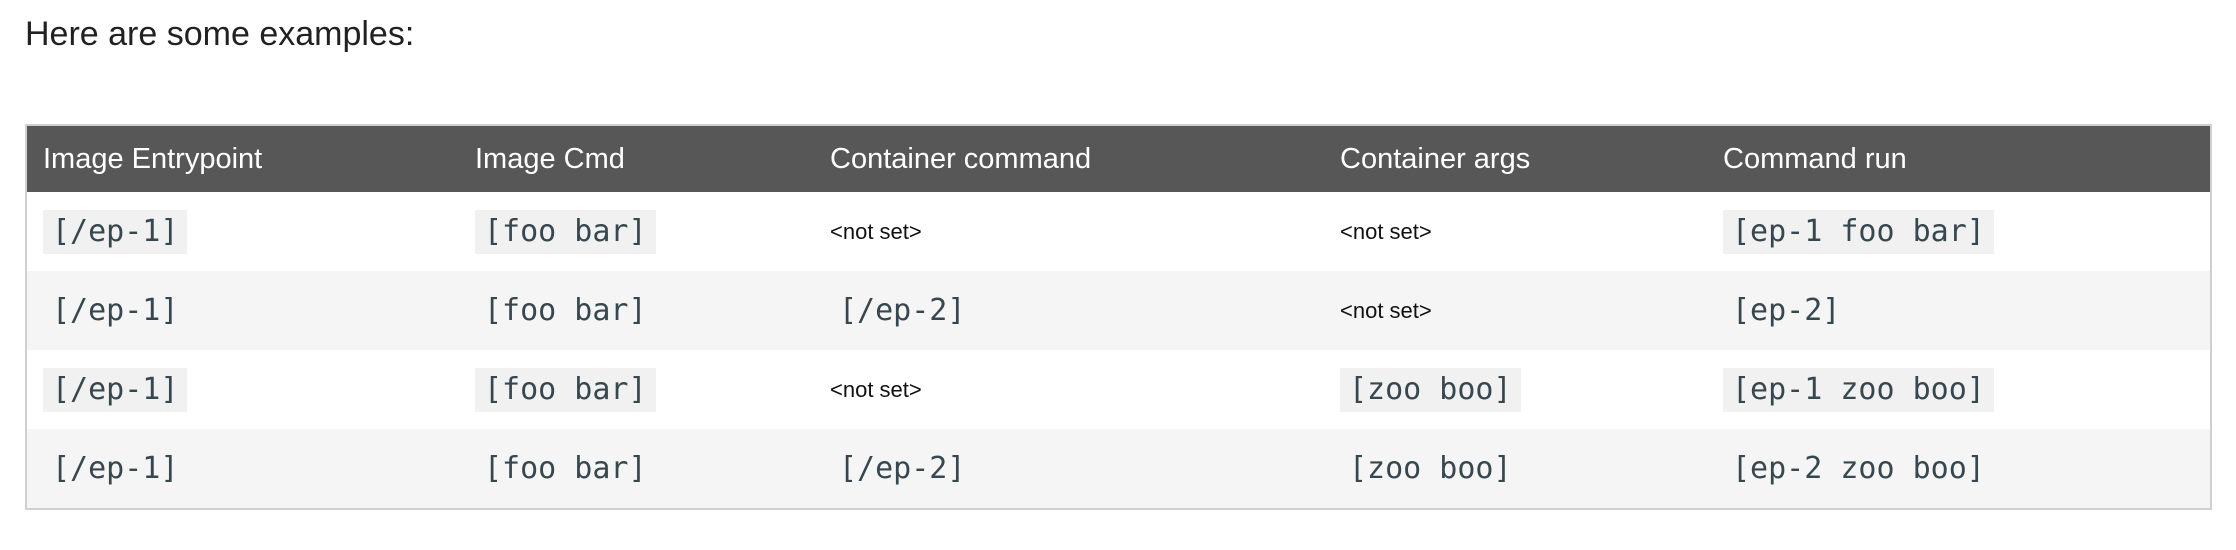 The width and height of the screenshot is (2236, 550). I want to click on cell-command-run: [ep-2], so click(1958, 310).